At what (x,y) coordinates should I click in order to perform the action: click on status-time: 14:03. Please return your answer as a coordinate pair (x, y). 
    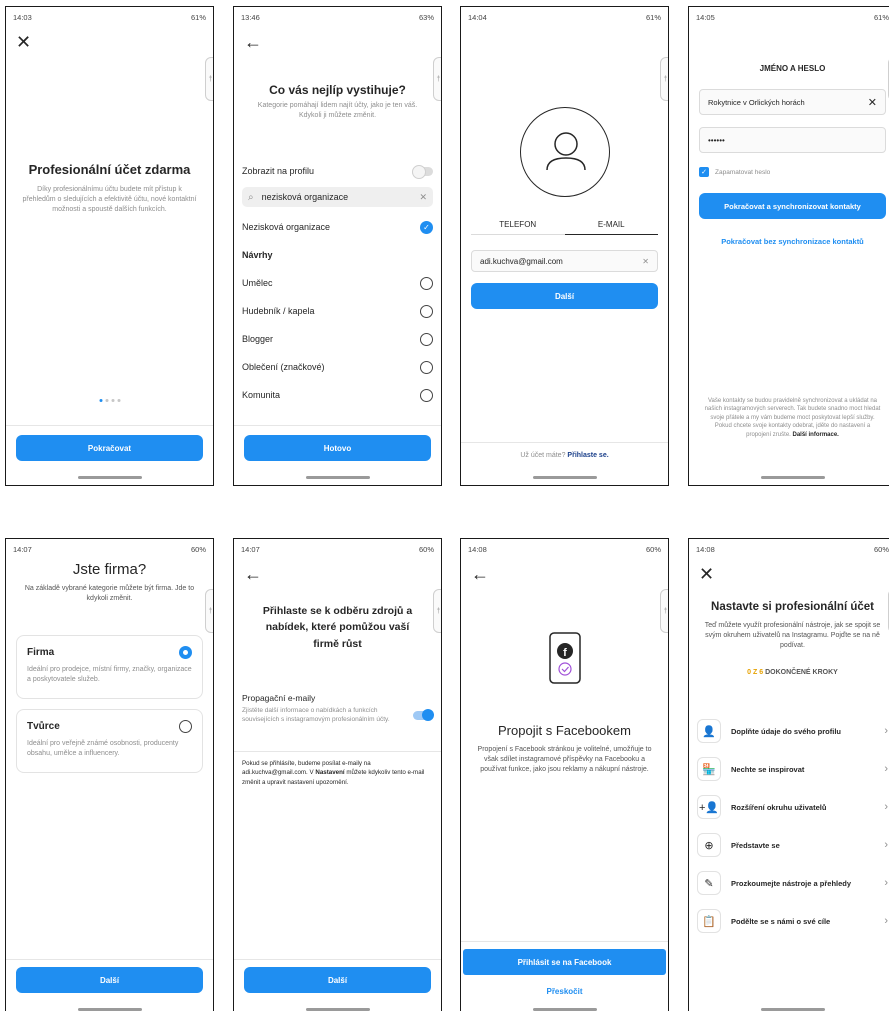
    Looking at the image, I should click on (22, 17).